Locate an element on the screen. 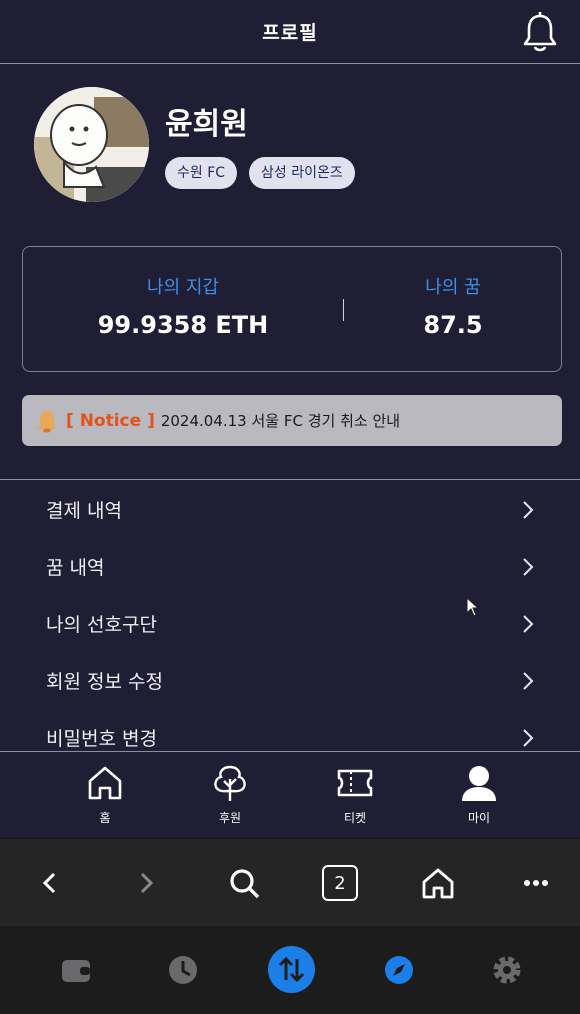 This screenshot has height=1014, width=580. notice-text: 2024.04.13 서울 FC 경기 취소 안내 is located at coordinates (280, 421).